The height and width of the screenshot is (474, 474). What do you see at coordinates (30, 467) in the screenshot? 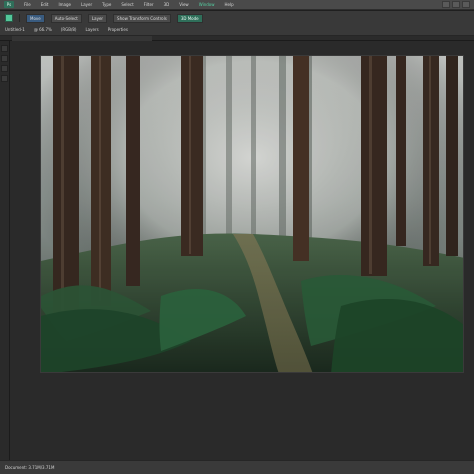
I see `document-size: Document: 3.71M/3.71M` at bounding box center [30, 467].